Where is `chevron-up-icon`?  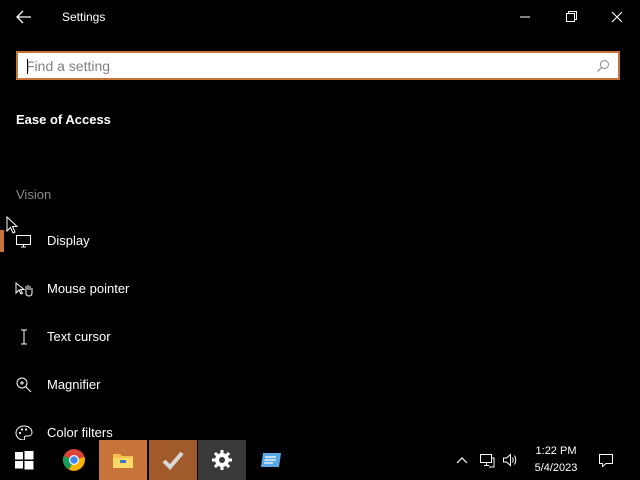
chevron-up-icon is located at coordinates (462, 460).